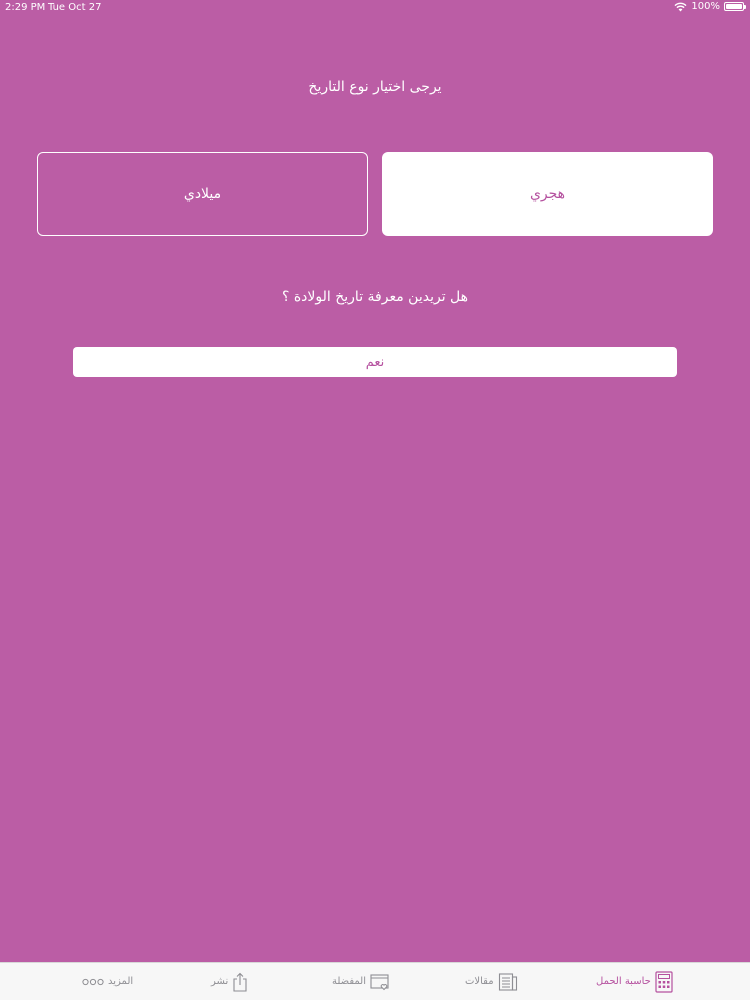 The height and width of the screenshot is (1000, 750). What do you see at coordinates (705, 6) in the screenshot?
I see `battery-percent: 100%` at bounding box center [705, 6].